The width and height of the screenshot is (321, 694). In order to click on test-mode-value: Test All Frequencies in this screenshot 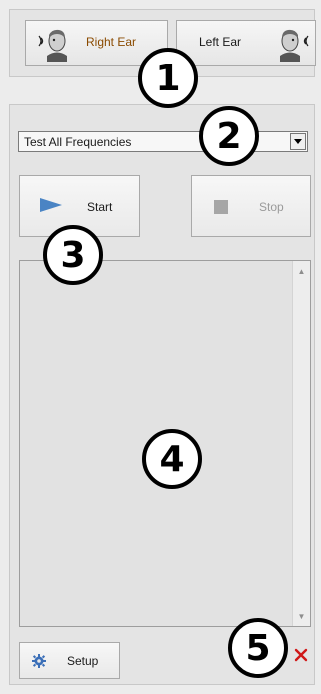, I will do `click(78, 141)`.